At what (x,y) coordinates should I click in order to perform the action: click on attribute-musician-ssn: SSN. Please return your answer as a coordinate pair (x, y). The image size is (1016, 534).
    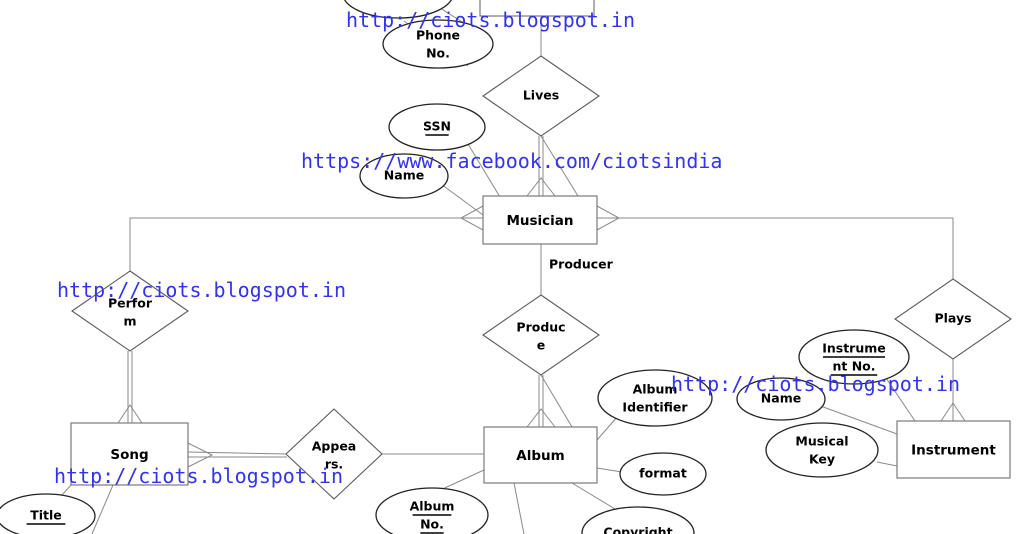
    Looking at the image, I should click on (437, 127).